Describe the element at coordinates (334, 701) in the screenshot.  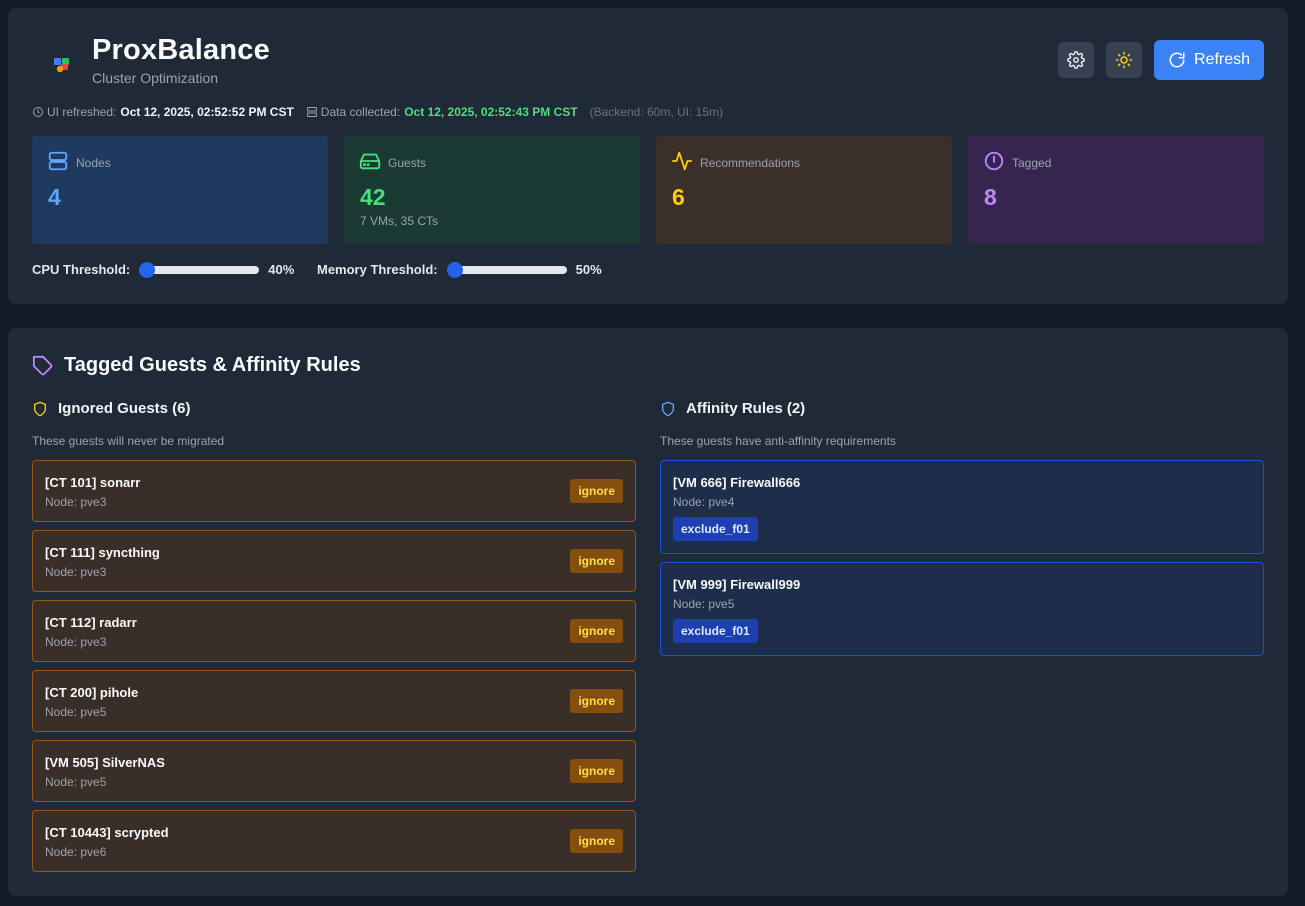
I see `ignored-guest-item: [CT 200] pihole Node: pve5 ignore` at that location.